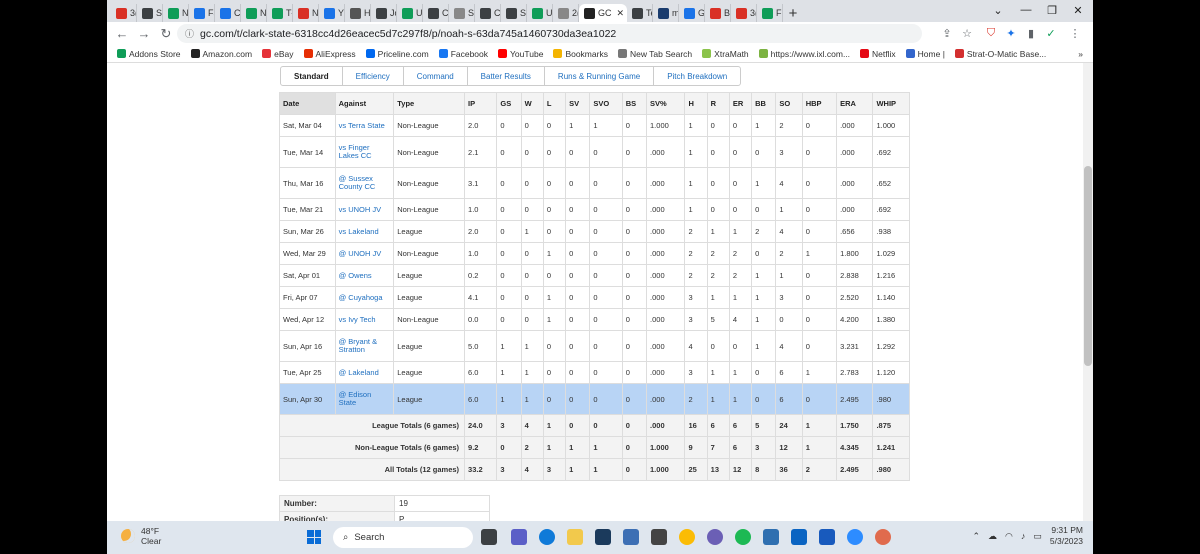 The image size is (1200, 554). What do you see at coordinates (967, 33) in the screenshot?
I see `bookmark-star-icon: ☆` at bounding box center [967, 33].